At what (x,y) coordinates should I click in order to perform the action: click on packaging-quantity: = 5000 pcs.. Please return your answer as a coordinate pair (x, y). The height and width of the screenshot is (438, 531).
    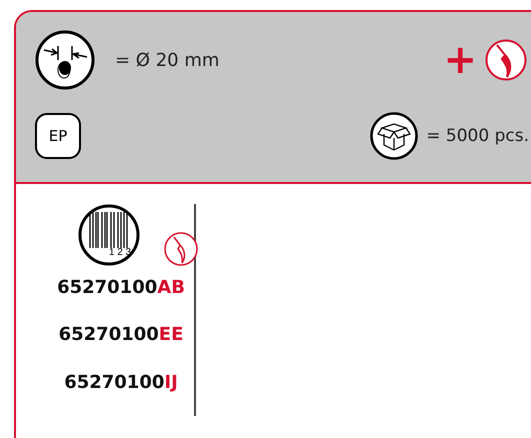
    Looking at the image, I should click on (477, 136).